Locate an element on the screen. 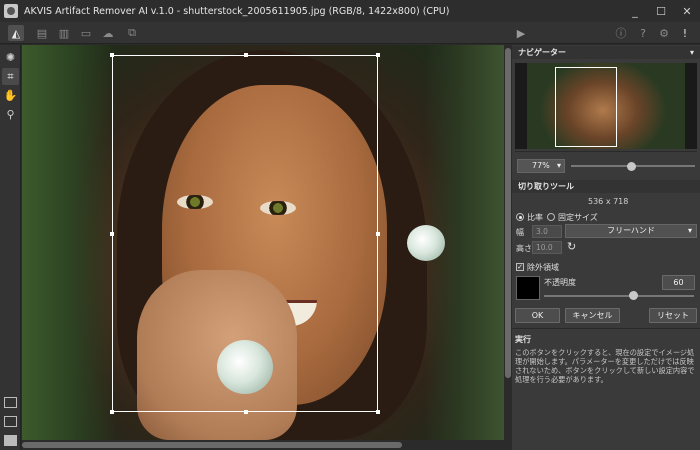 The image size is (700, 450). zoom-tool-icon: ⚲ is located at coordinates (10, 114).